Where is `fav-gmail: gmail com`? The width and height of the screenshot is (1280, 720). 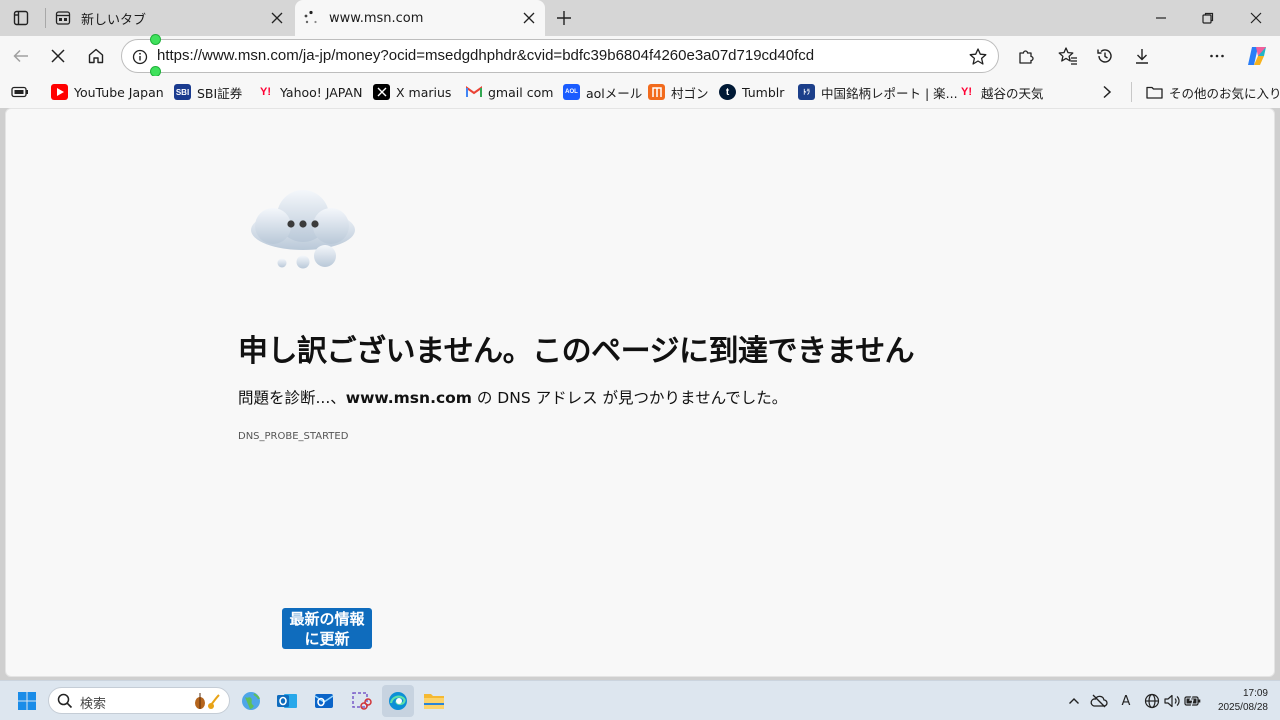
fav-gmail: gmail com is located at coordinates (509, 92).